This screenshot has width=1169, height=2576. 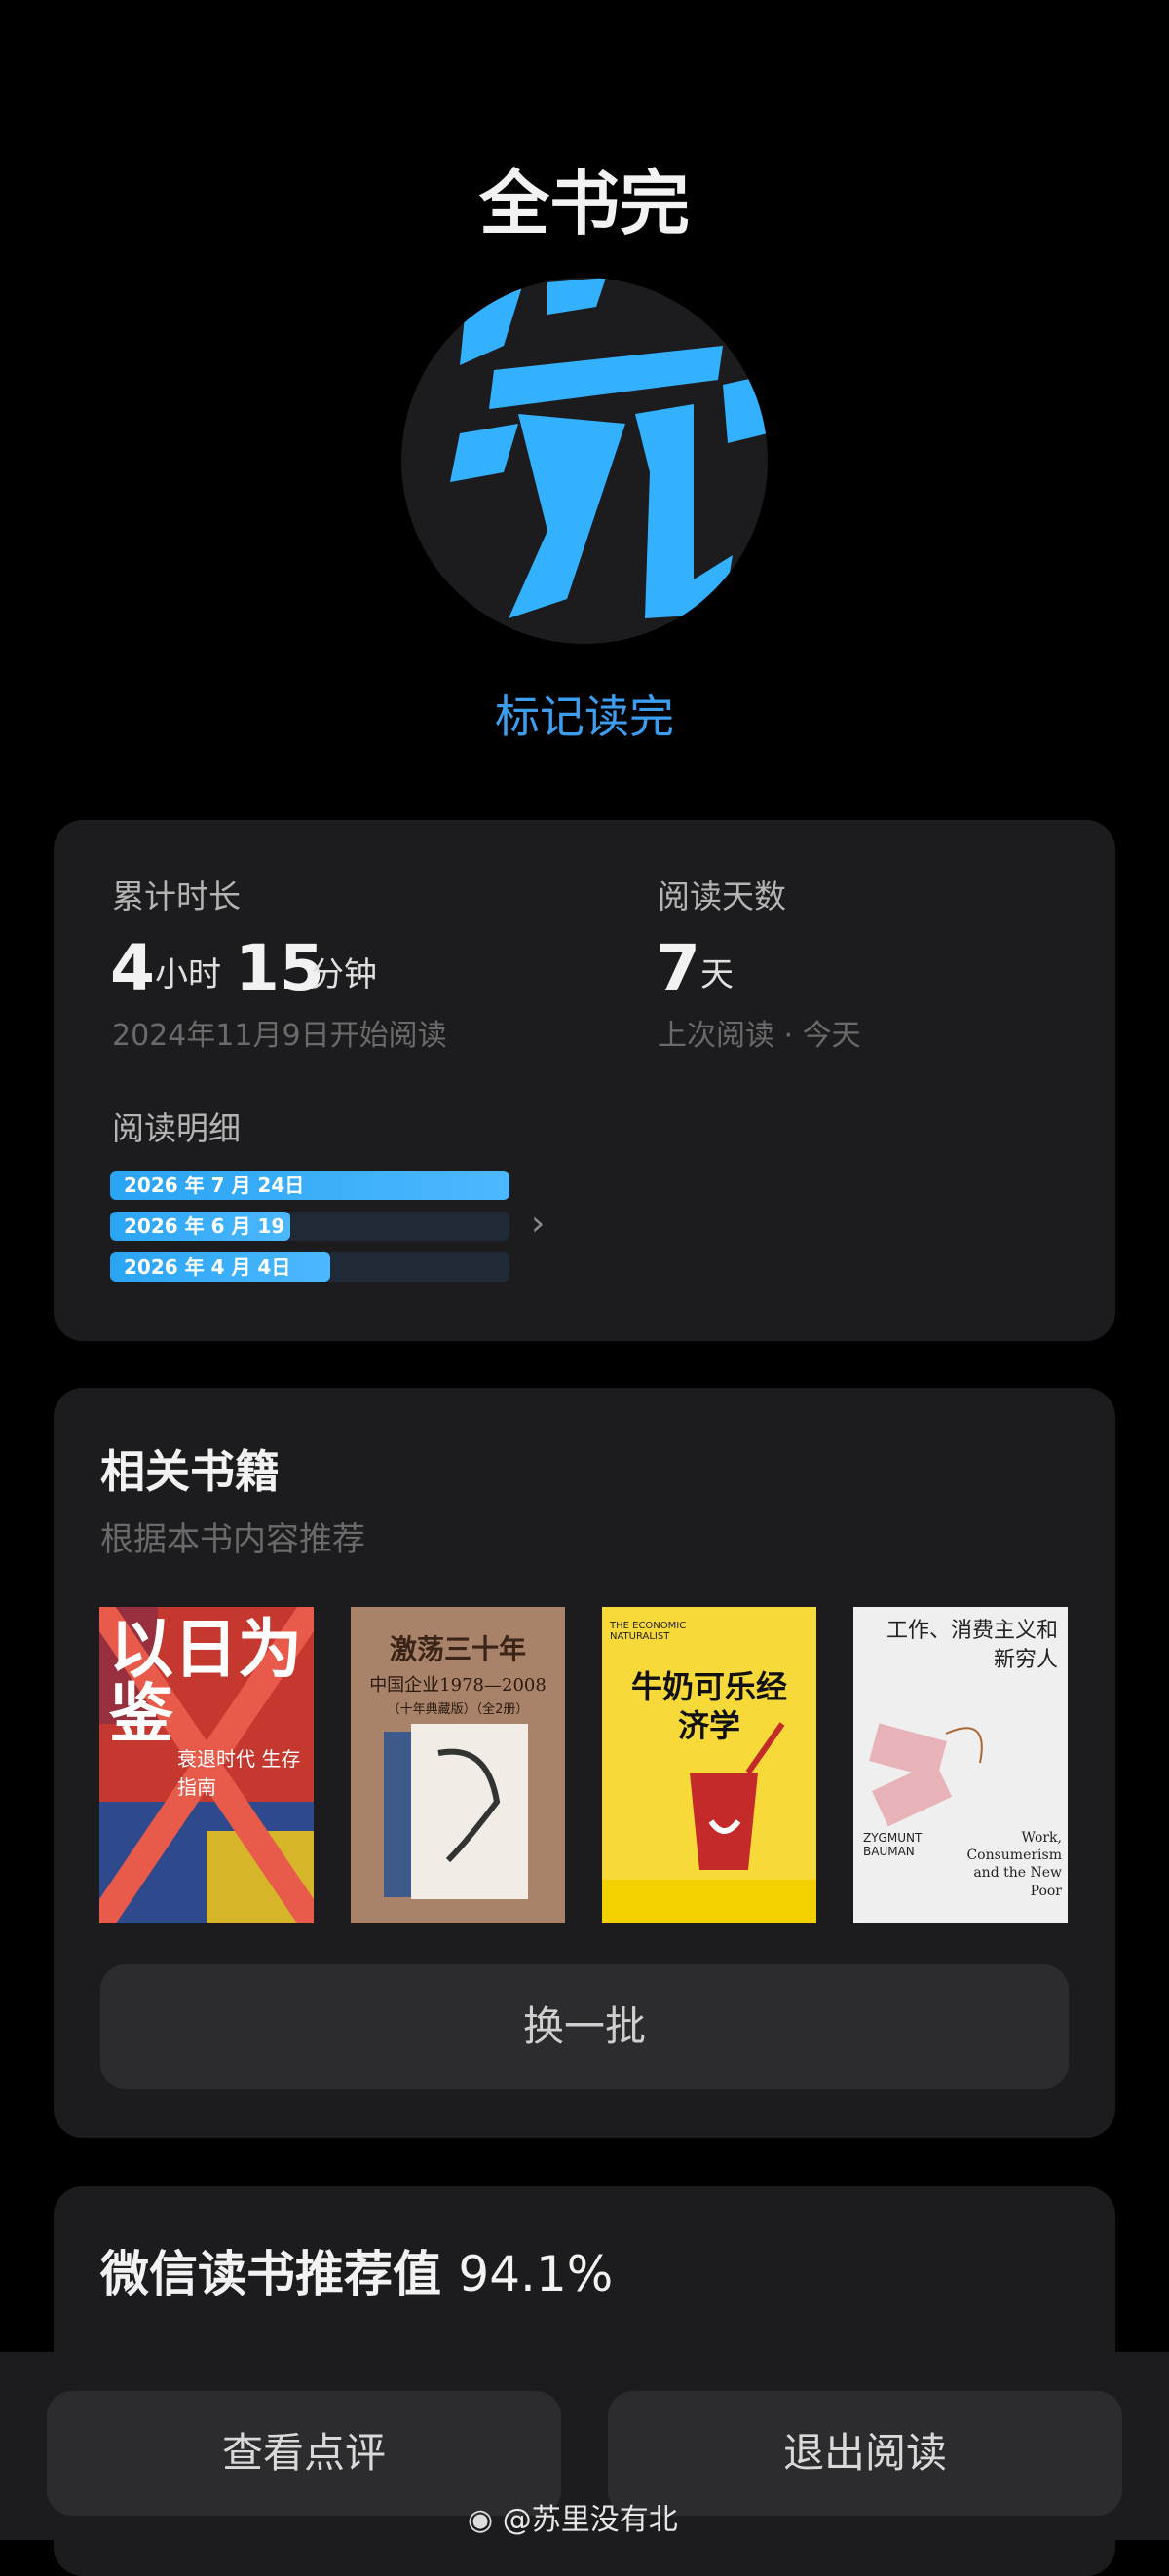 I want to click on minutes-unit: 分钟, so click(x=344, y=974).